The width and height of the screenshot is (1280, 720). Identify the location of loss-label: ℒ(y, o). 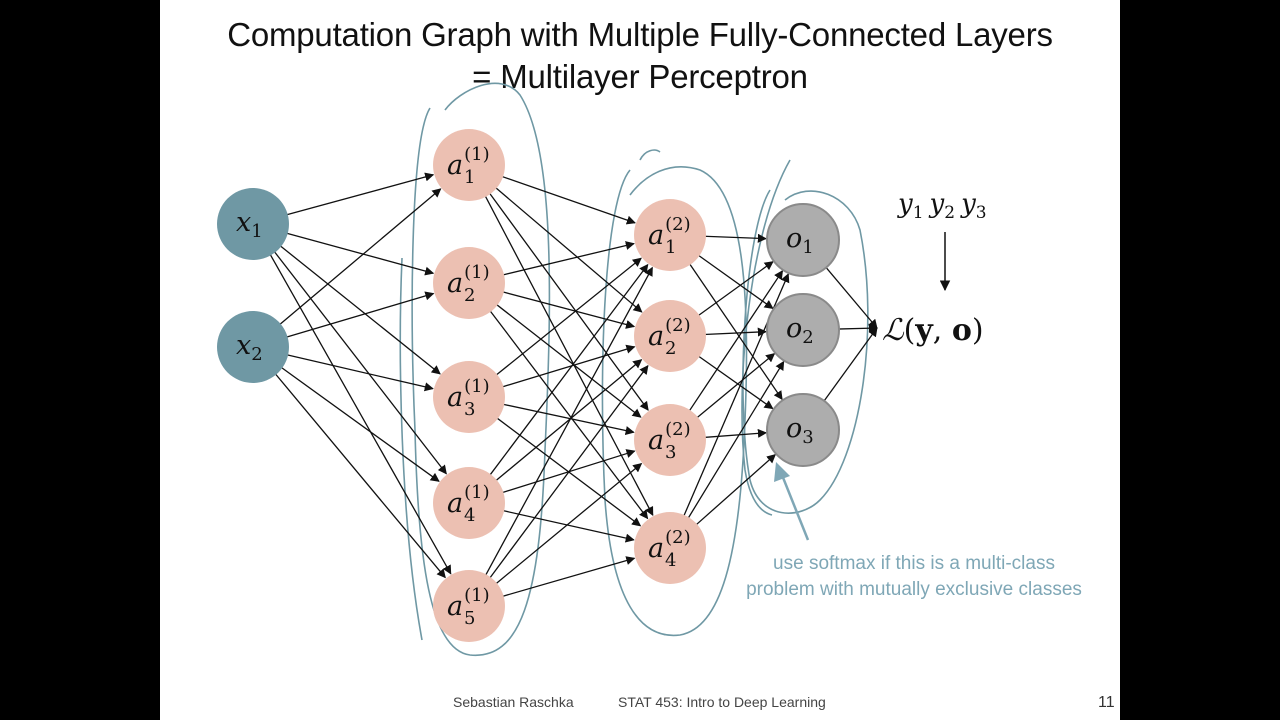
(933, 330).